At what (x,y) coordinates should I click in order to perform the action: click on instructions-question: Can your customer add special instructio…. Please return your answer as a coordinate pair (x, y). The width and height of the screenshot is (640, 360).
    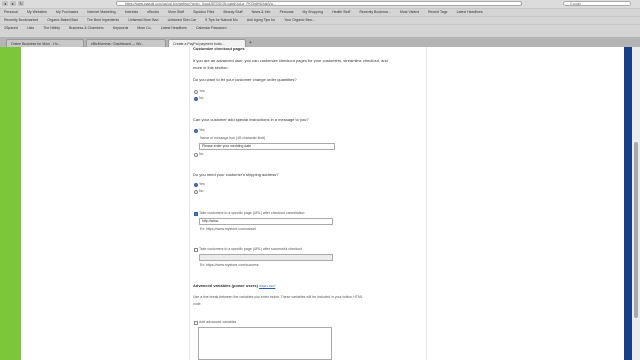
    Looking at the image, I should click on (251, 119).